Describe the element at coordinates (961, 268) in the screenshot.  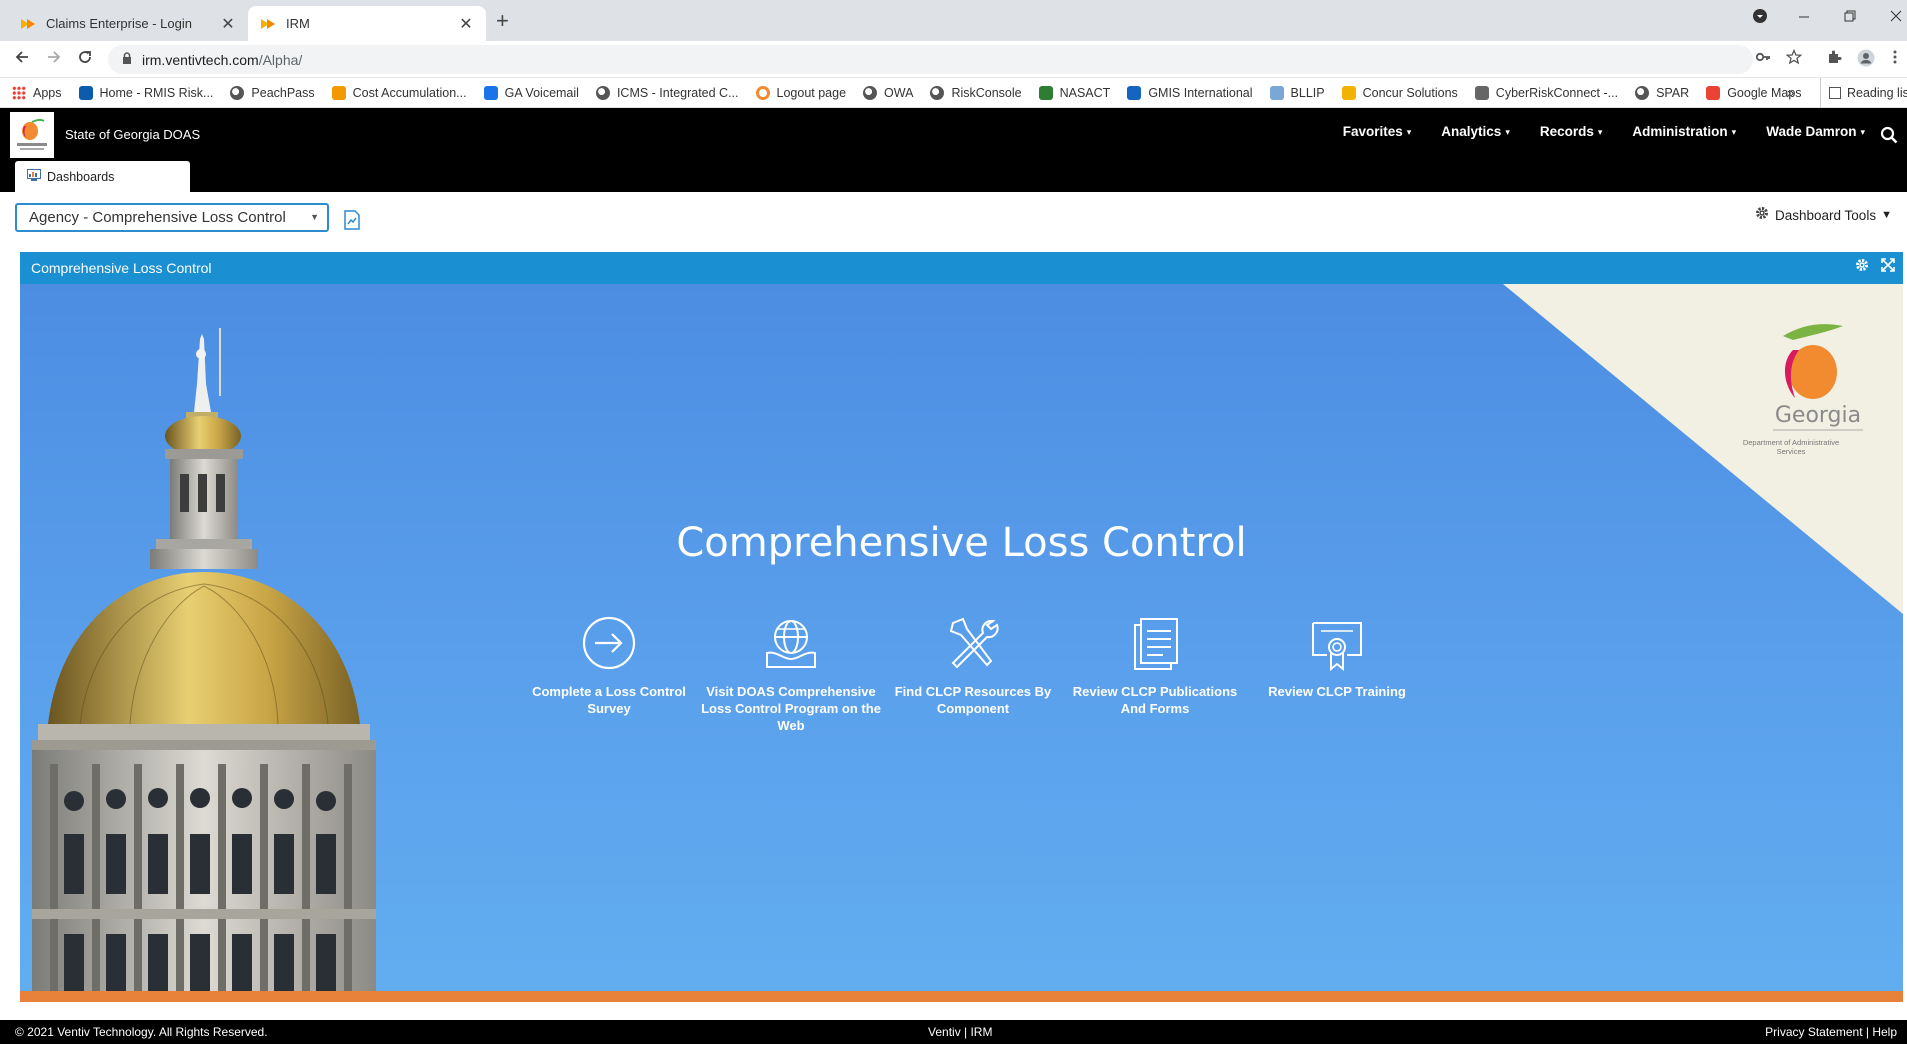
I see `widget-header: Comprehensive Loss Control` at that location.